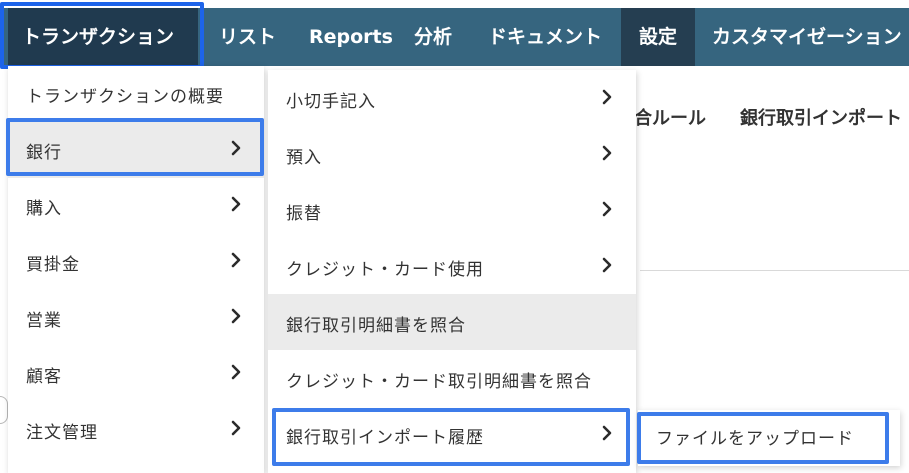 The width and height of the screenshot is (909, 473). What do you see at coordinates (44, 209) in the screenshot?
I see `menu-item-label: 購入` at bounding box center [44, 209].